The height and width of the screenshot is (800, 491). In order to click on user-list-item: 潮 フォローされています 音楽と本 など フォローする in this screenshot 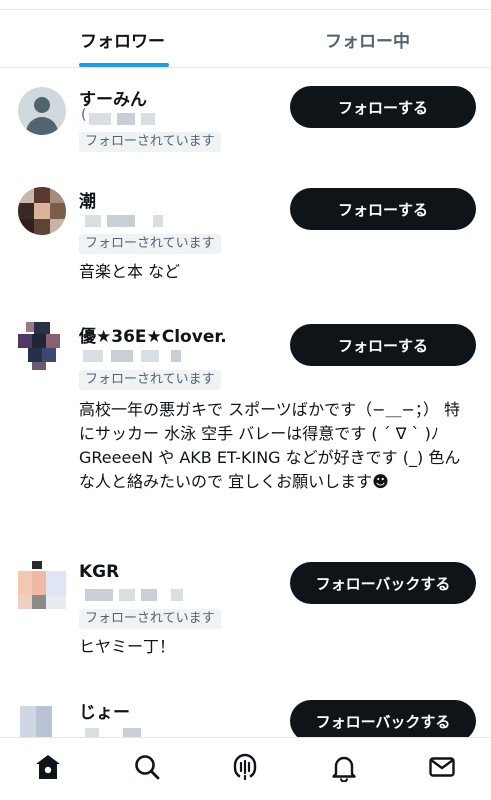, I will do `click(245, 242)`.